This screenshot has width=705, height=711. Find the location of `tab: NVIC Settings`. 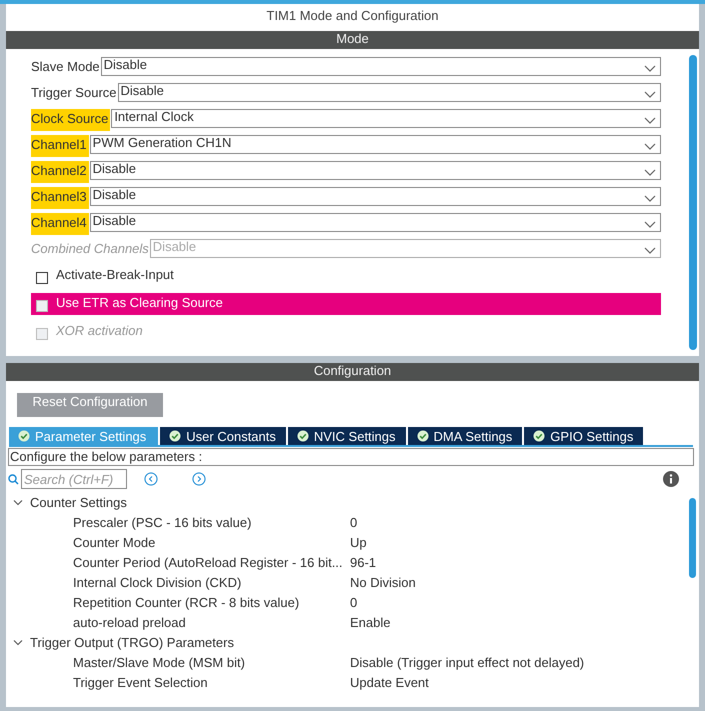

tab: NVIC Settings is located at coordinates (347, 436).